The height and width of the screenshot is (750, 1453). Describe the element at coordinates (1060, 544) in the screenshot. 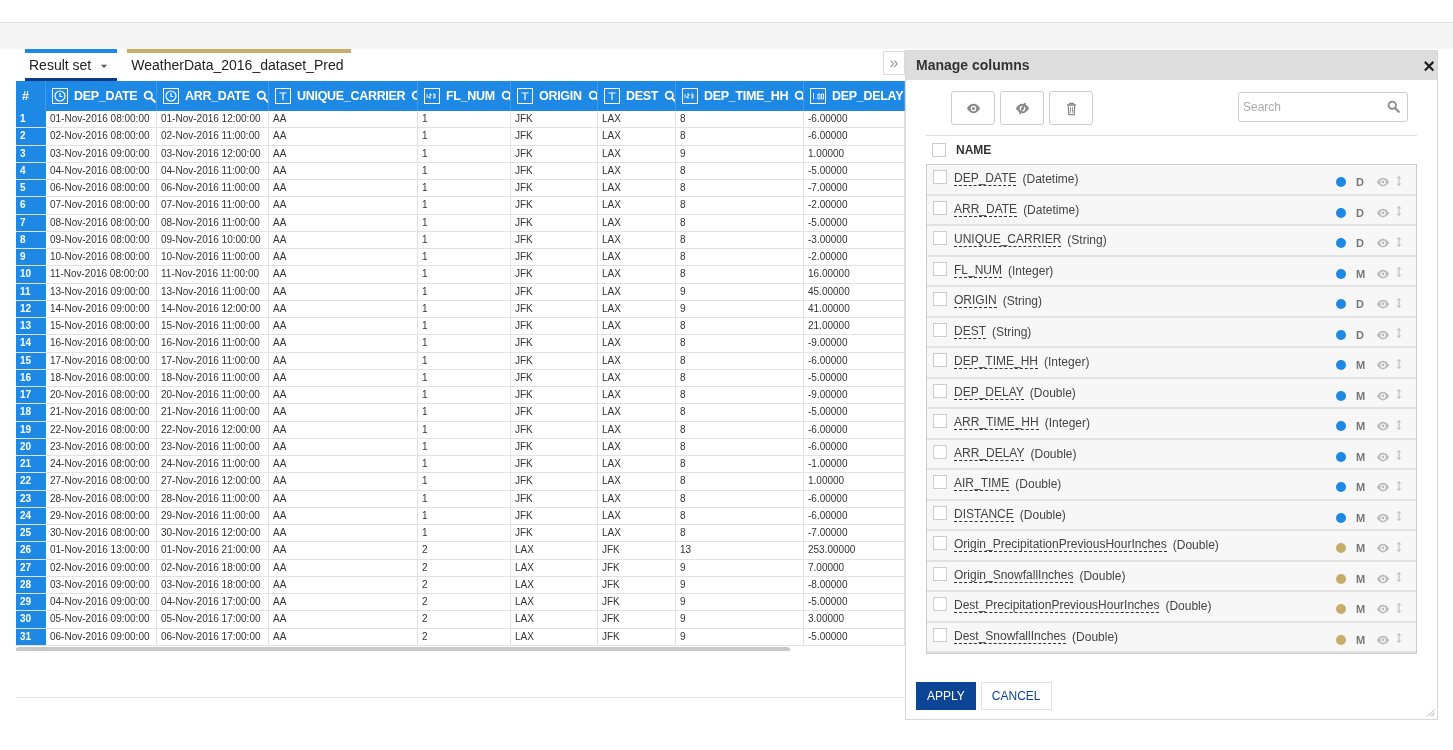

I see `column-name: Origin_PrecipitationPreviousHourInches` at that location.